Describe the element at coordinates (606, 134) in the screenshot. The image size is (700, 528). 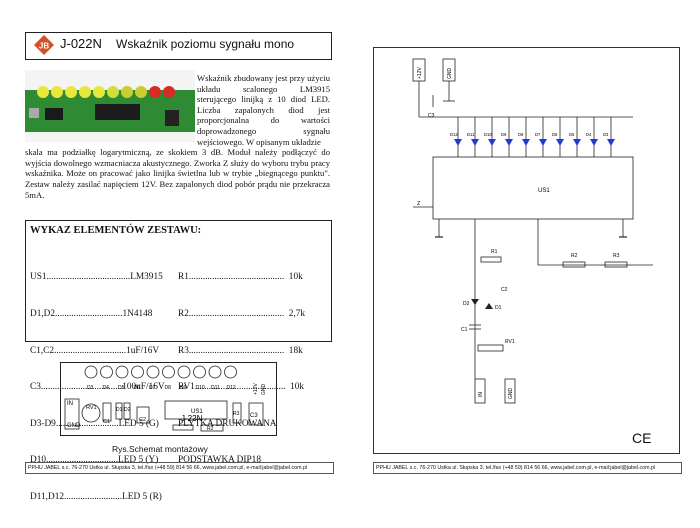
I see `sch-led-label: D3` at that location.